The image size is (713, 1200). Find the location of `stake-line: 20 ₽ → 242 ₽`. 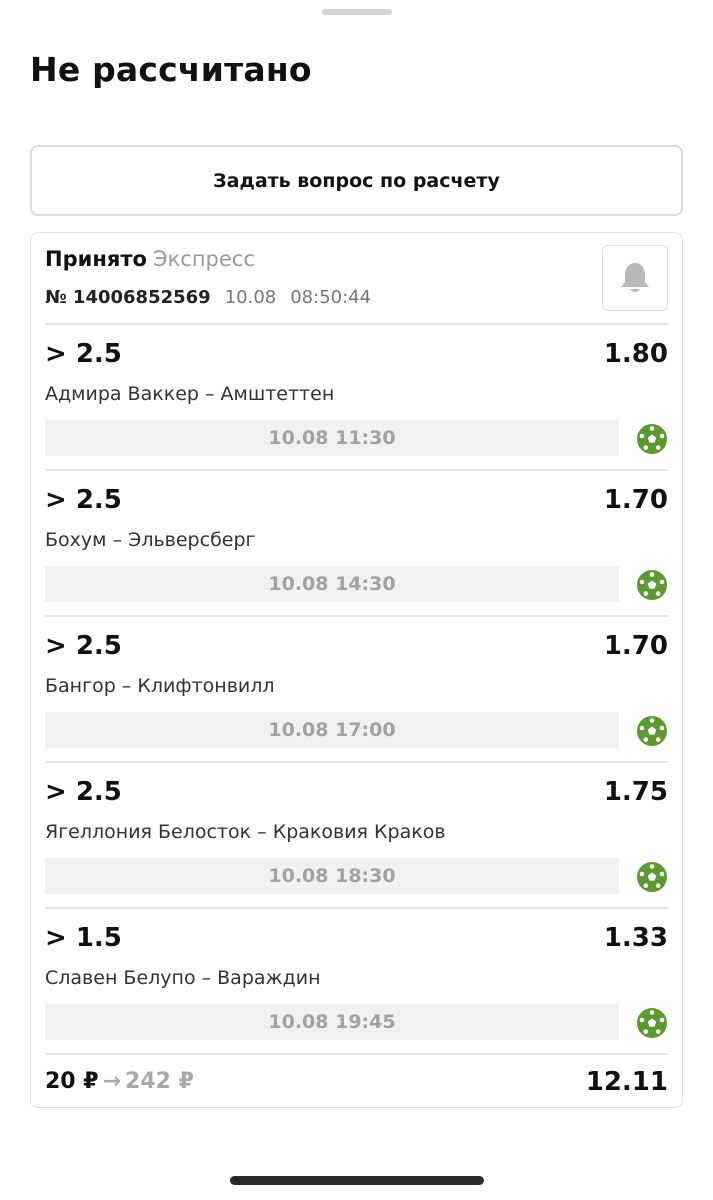

stake-line: 20 ₽ → 242 ₽ is located at coordinates (119, 1081).